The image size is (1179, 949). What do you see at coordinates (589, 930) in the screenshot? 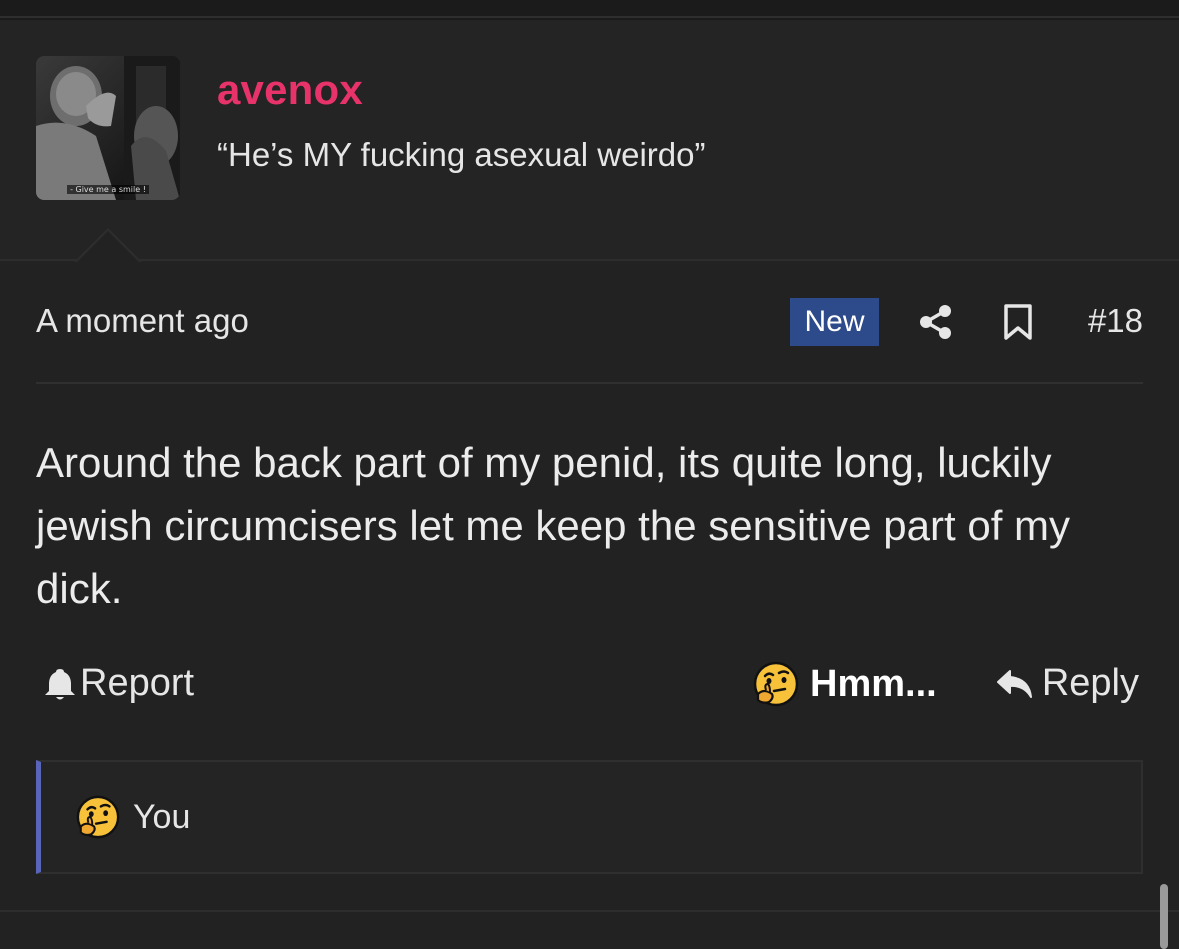
I see `next-post-area` at bounding box center [589, 930].